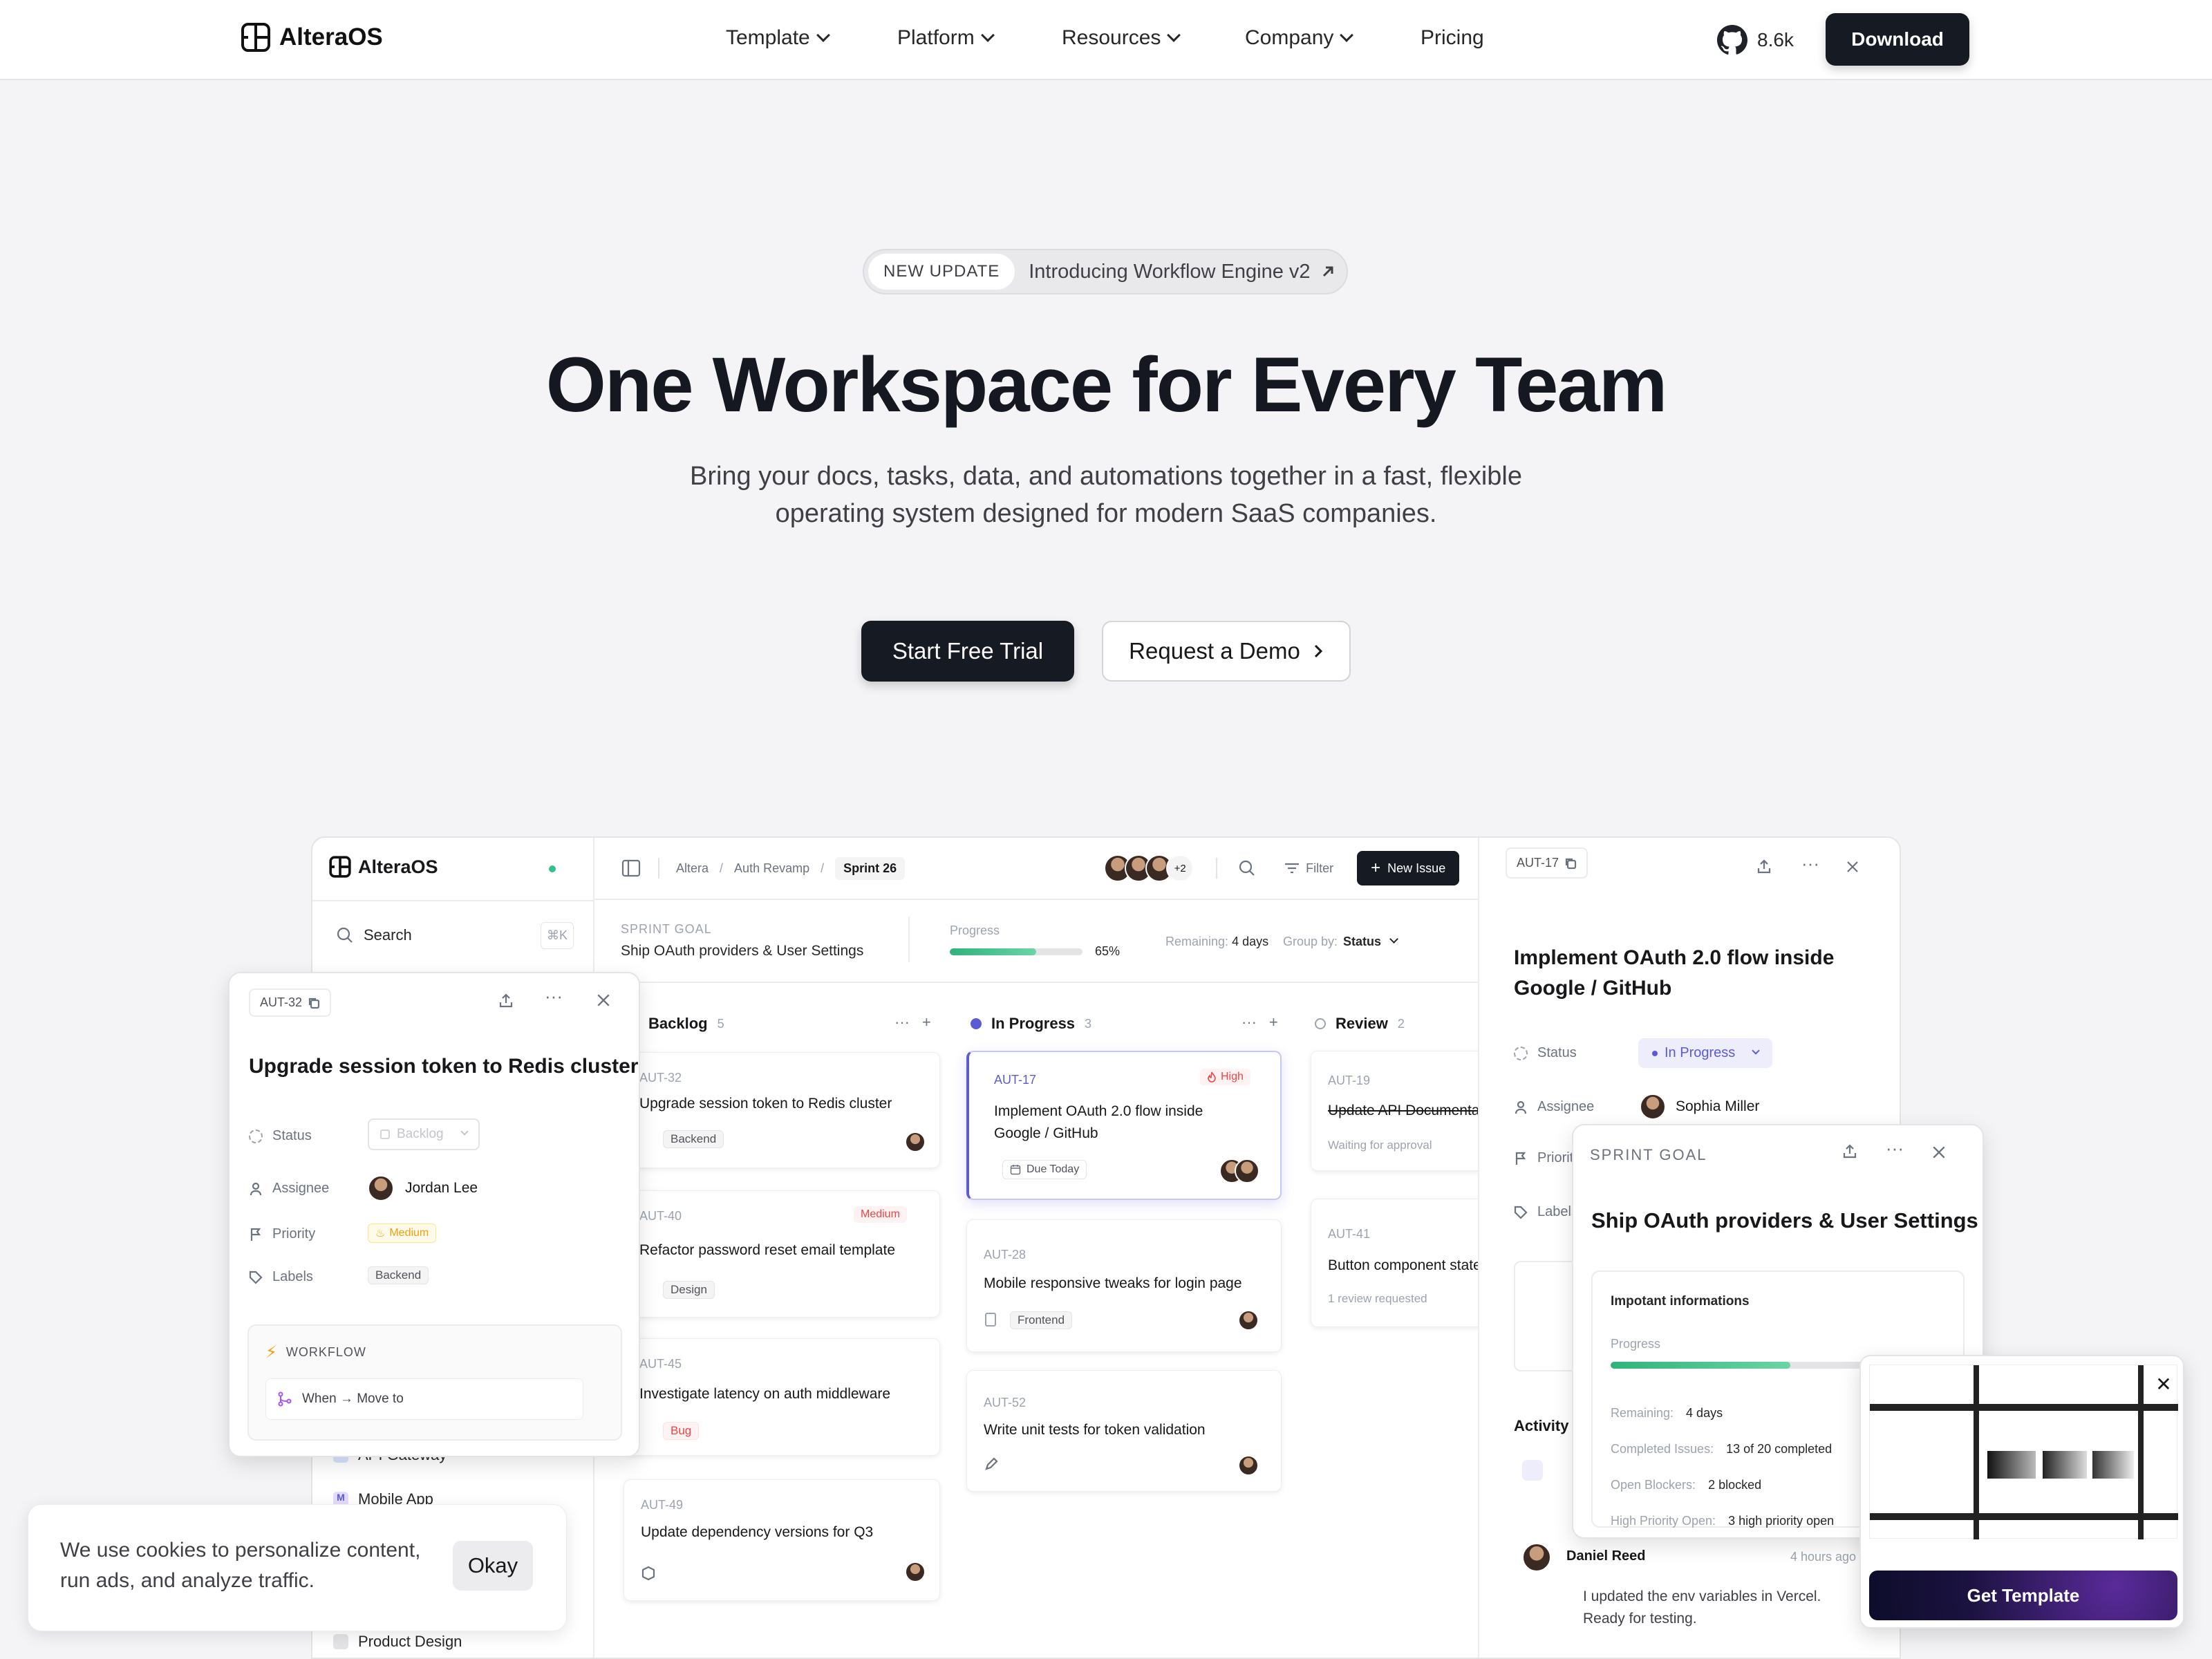  What do you see at coordinates (765, 1394) in the screenshot?
I see `issue-title: Investigate latency on auth middleware` at bounding box center [765, 1394].